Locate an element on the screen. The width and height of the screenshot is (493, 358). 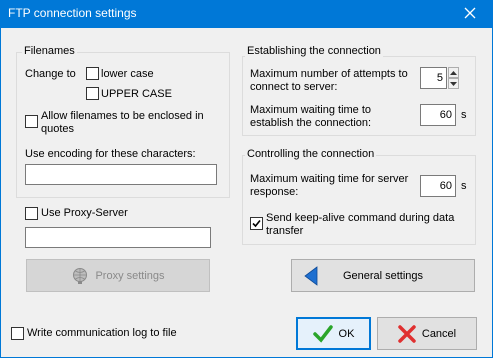
change-to-label: Change to is located at coordinates (50, 74).